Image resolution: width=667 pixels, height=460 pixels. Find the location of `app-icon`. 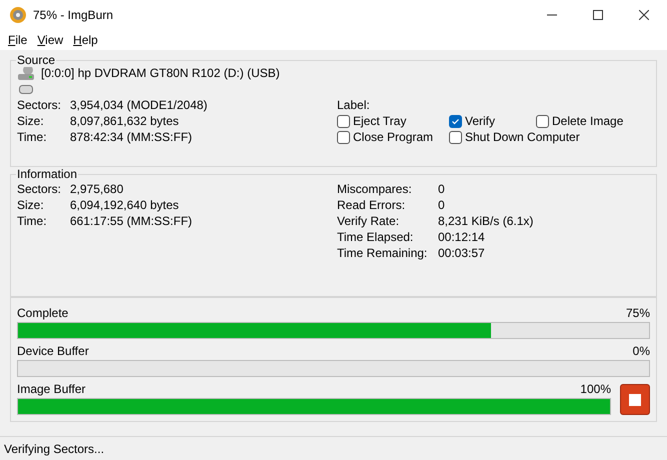

app-icon is located at coordinates (18, 15).